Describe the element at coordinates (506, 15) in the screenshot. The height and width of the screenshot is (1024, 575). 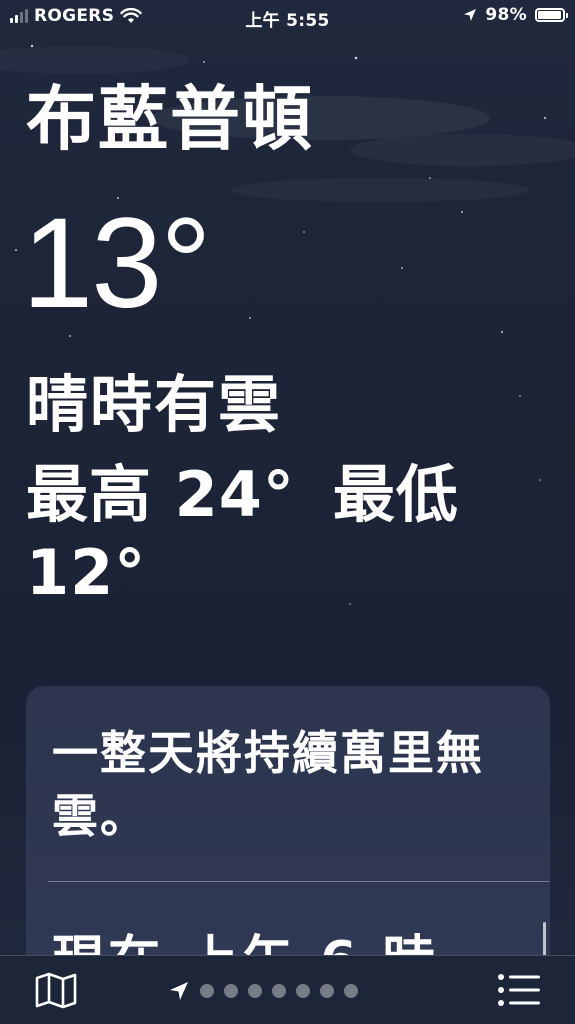
I see `battery-percentage: 98%` at that location.